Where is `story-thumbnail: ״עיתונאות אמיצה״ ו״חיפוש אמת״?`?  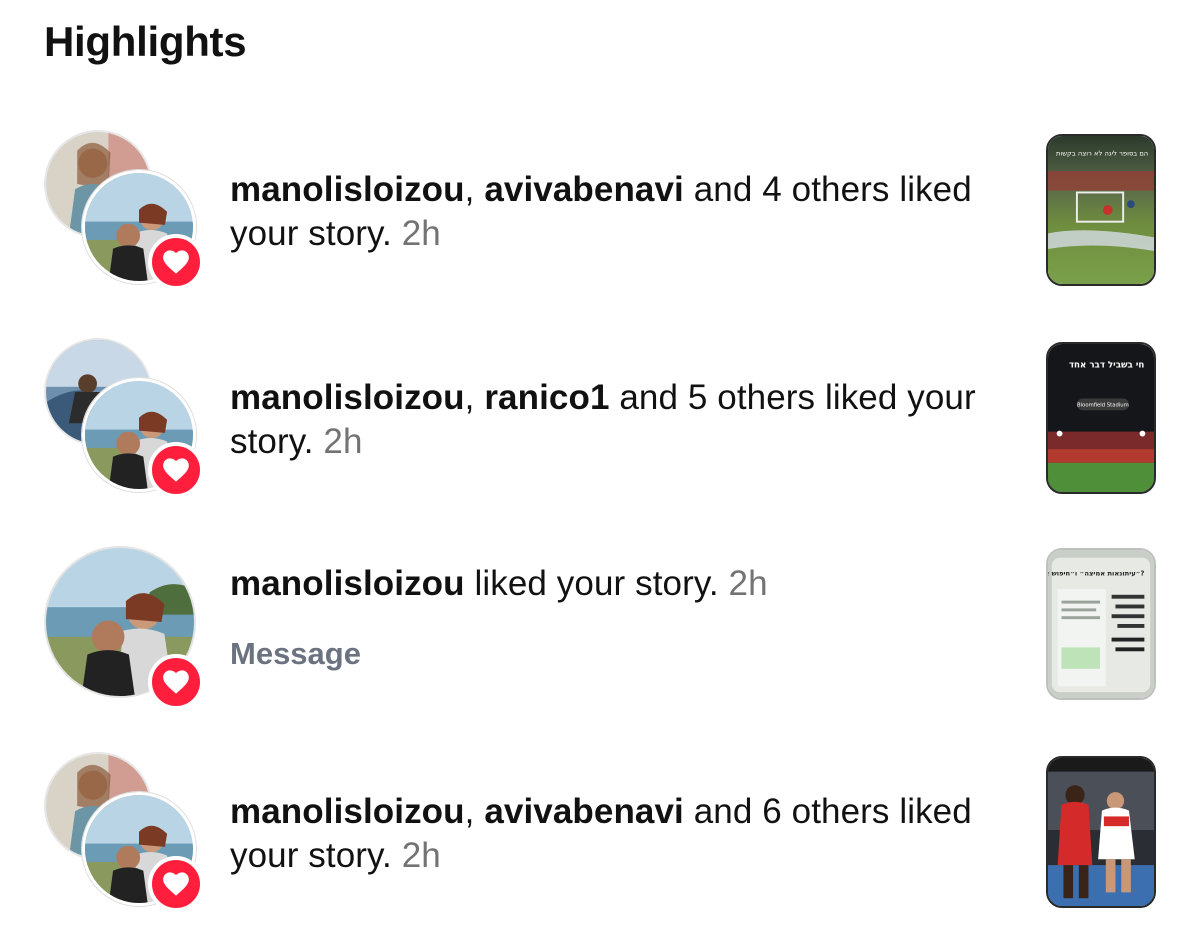
story-thumbnail: ״עיתונאות אמיצה״ ו״חיפוש אמת״? is located at coordinates (1101, 624).